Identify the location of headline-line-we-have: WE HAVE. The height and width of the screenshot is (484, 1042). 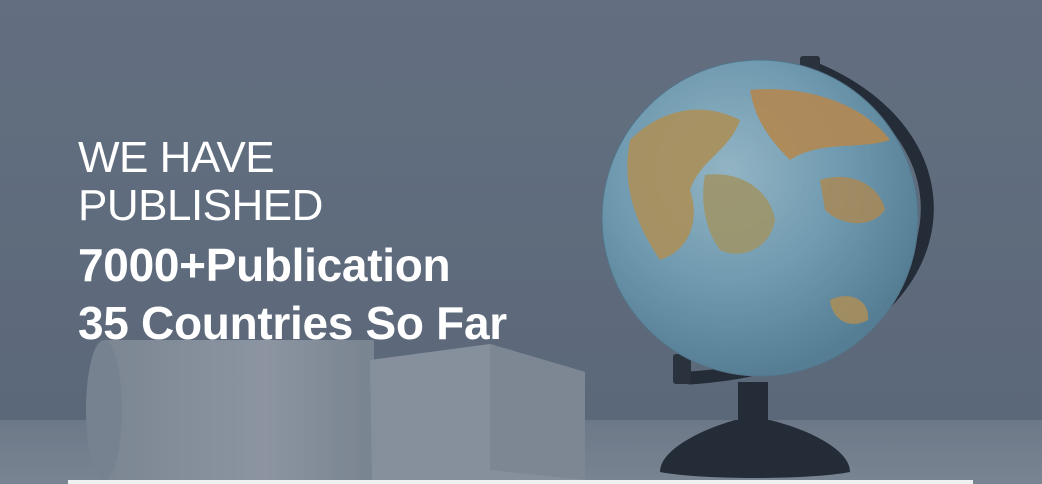
(176, 157).